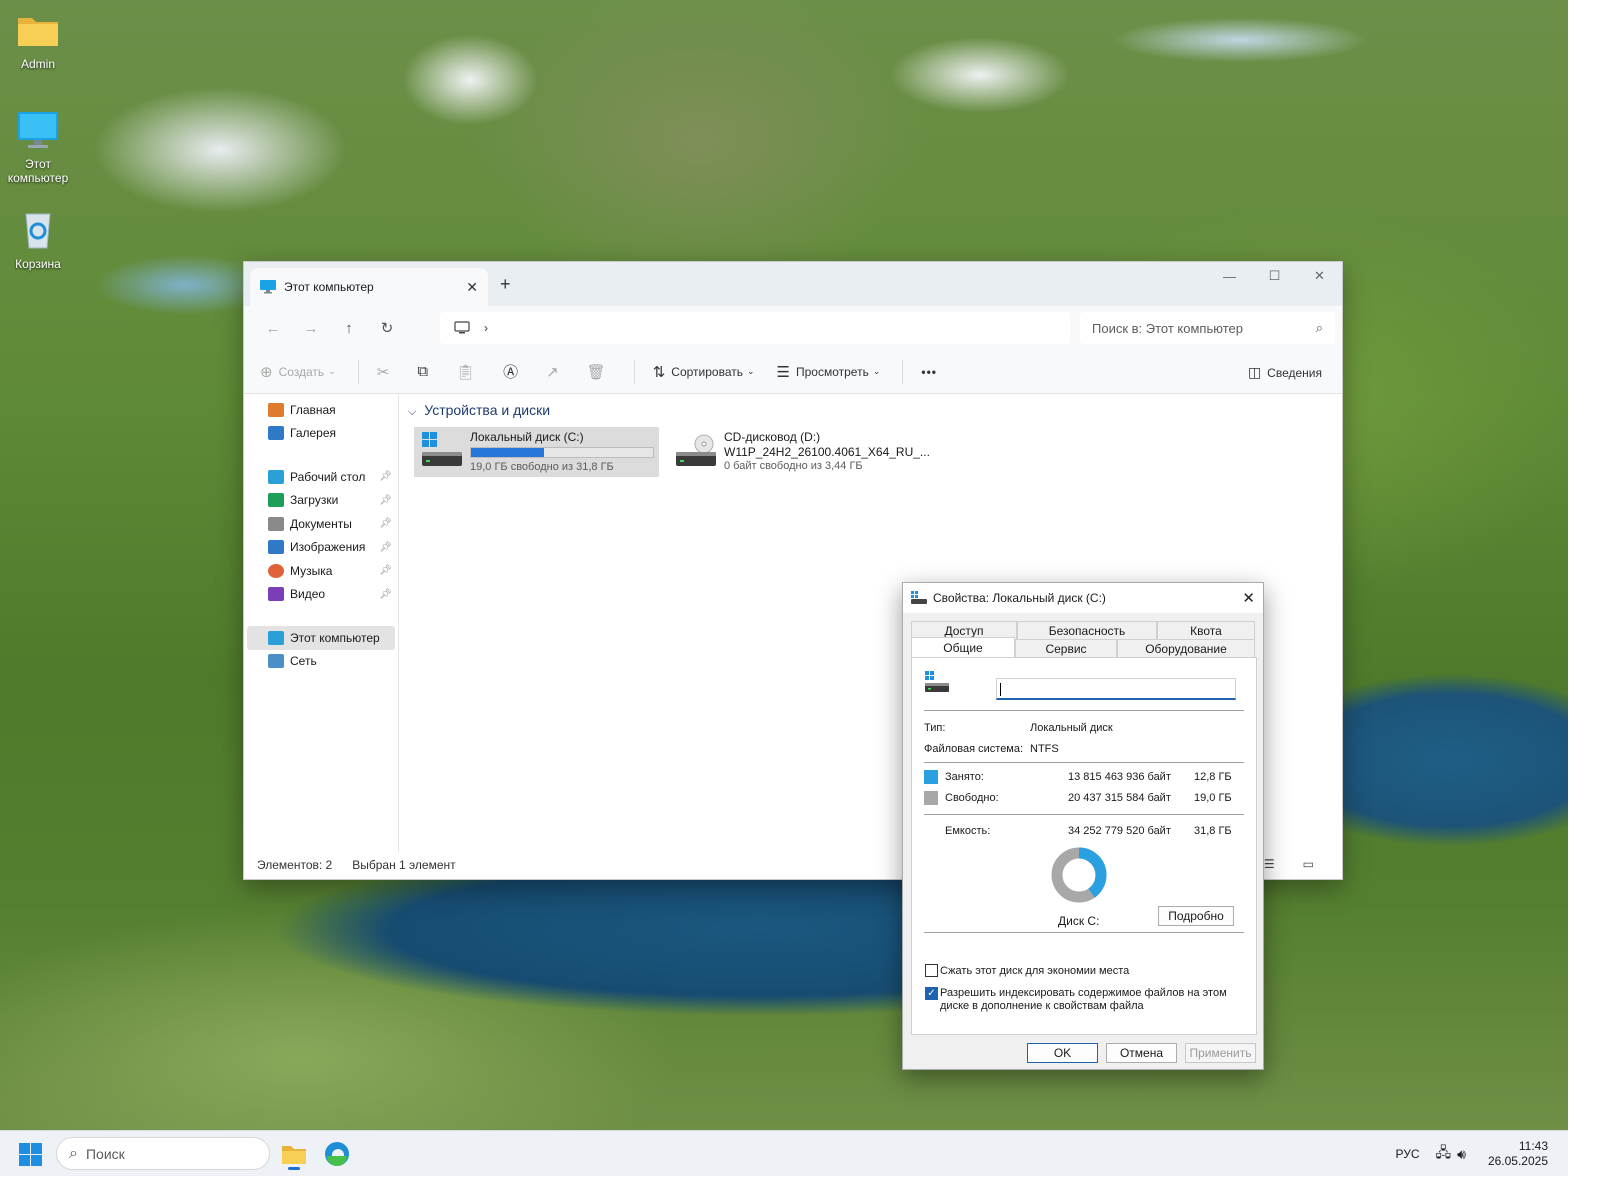  Describe the element at coordinates (163, 1153) in the screenshot. I see `taskbar-search-box: ⌕ Поиск` at that location.